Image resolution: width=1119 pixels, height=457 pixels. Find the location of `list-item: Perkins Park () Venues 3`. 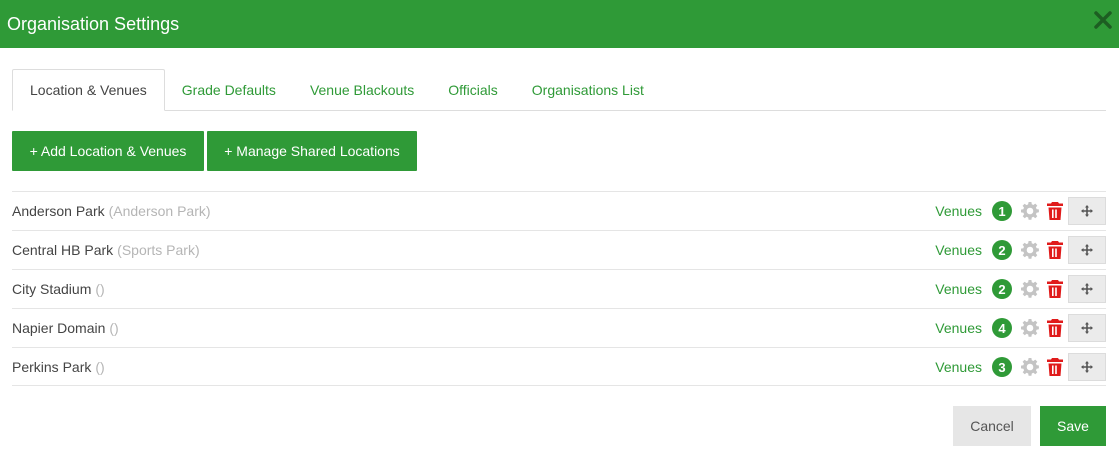

list-item: Perkins Park () Venues 3 is located at coordinates (559, 366).